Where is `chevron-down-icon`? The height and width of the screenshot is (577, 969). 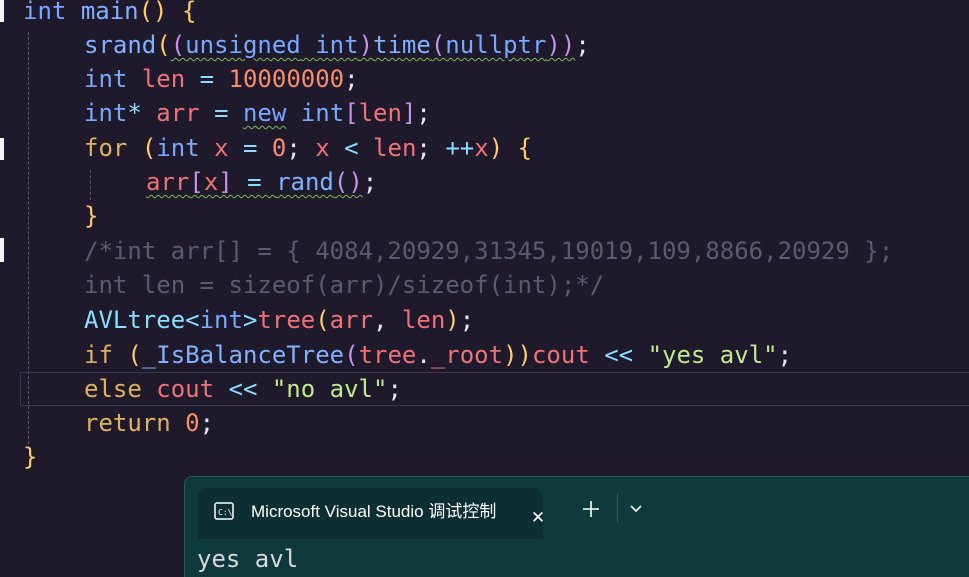
chevron-down-icon is located at coordinates (636, 509).